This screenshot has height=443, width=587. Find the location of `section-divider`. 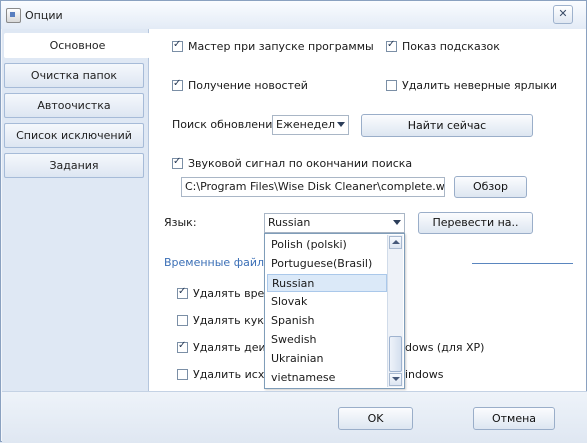

section-divider is located at coordinates (522, 263).